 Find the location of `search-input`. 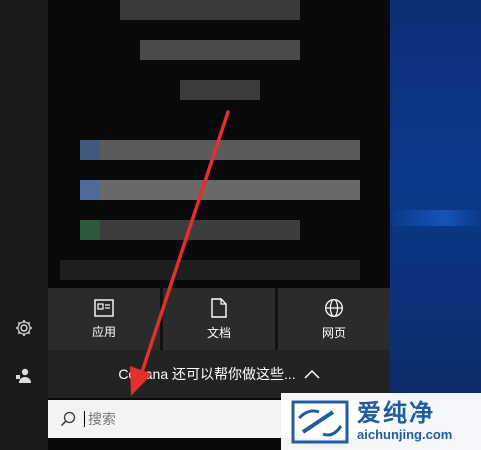

search-input is located at coordinates (188, 419).